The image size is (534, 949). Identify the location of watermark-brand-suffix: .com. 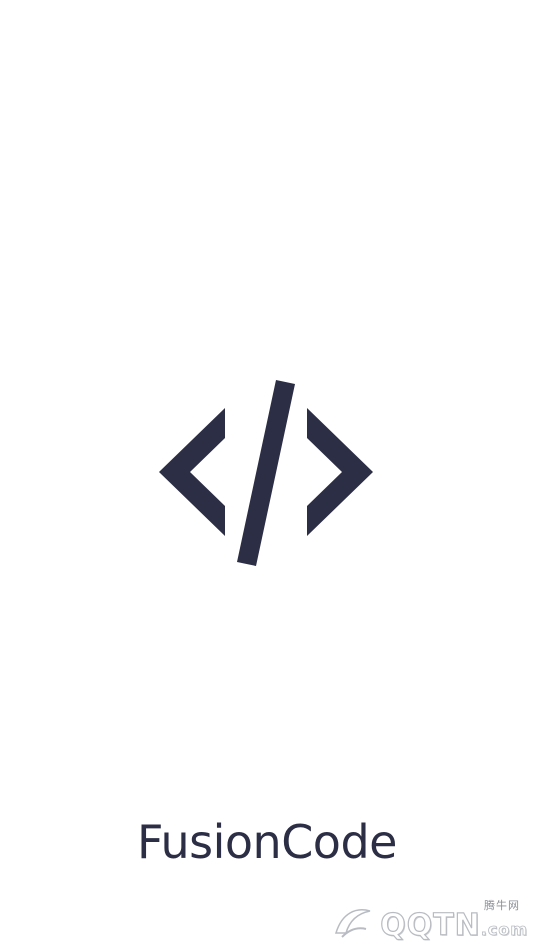
(504, 930).